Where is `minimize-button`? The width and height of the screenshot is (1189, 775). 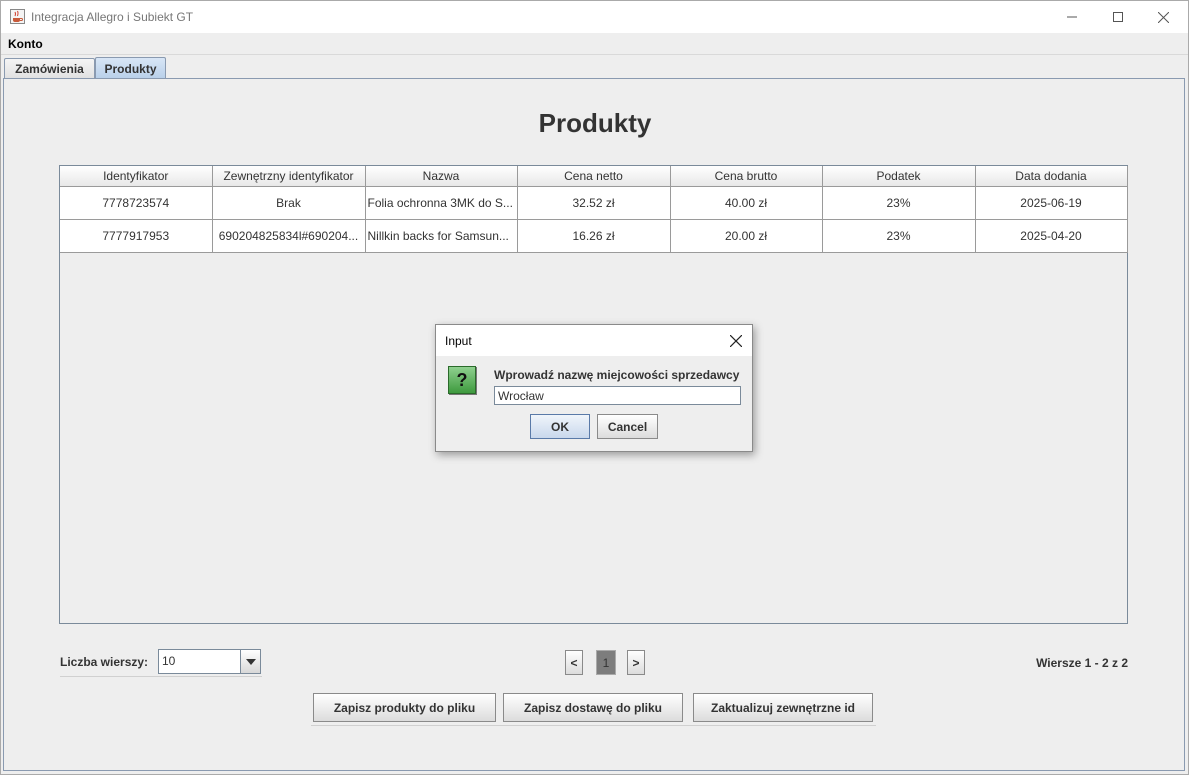
minimize-button is located at coordinates (1072, 17).